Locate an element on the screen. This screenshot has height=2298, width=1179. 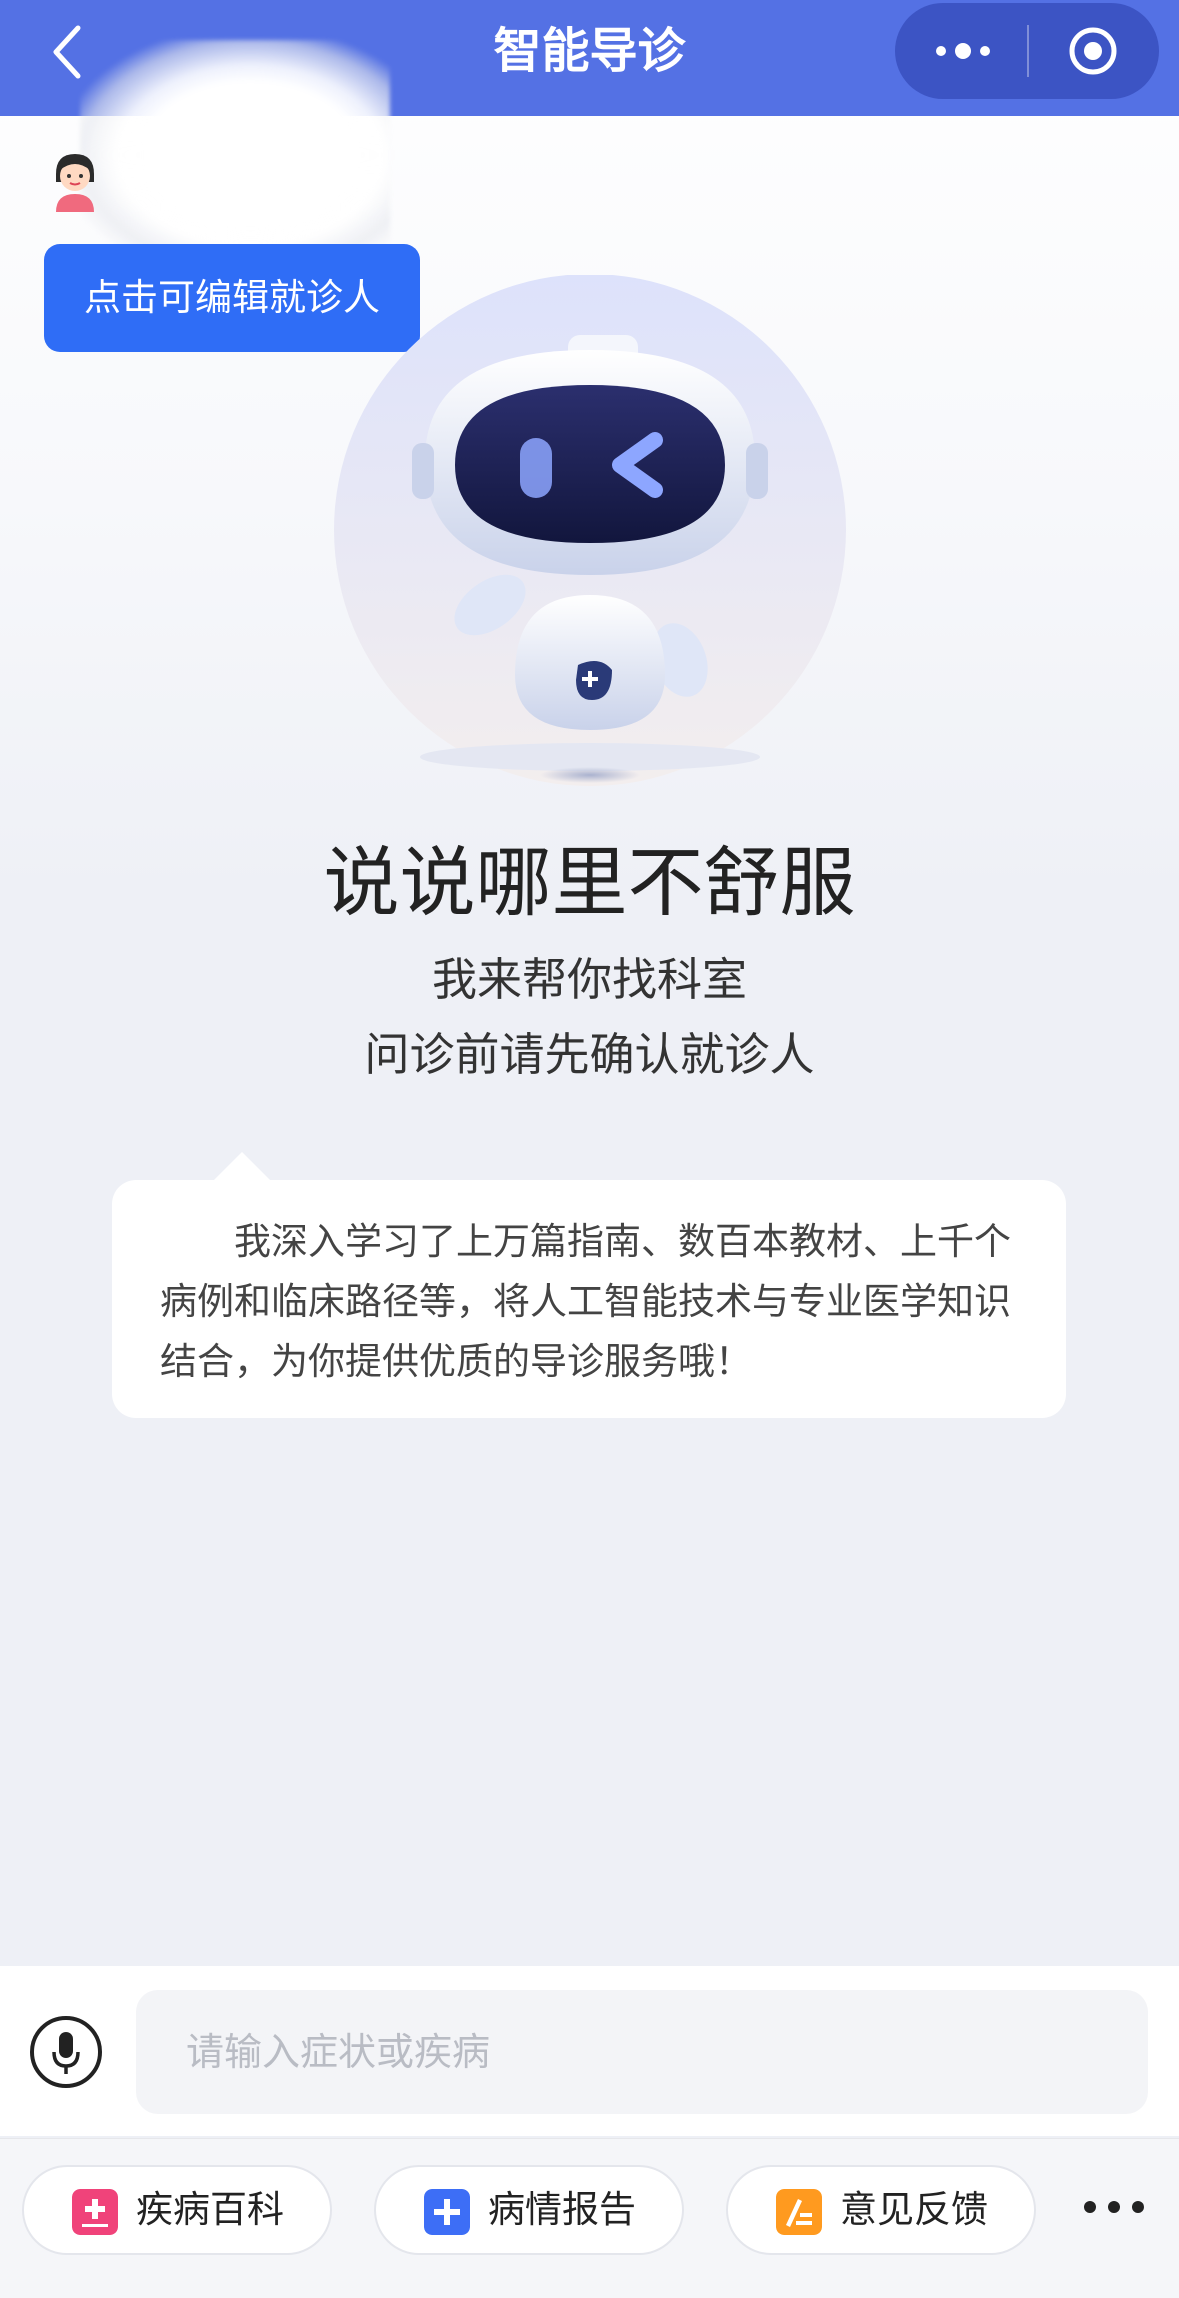
symptom-input is located at coordinates (642, 2052).